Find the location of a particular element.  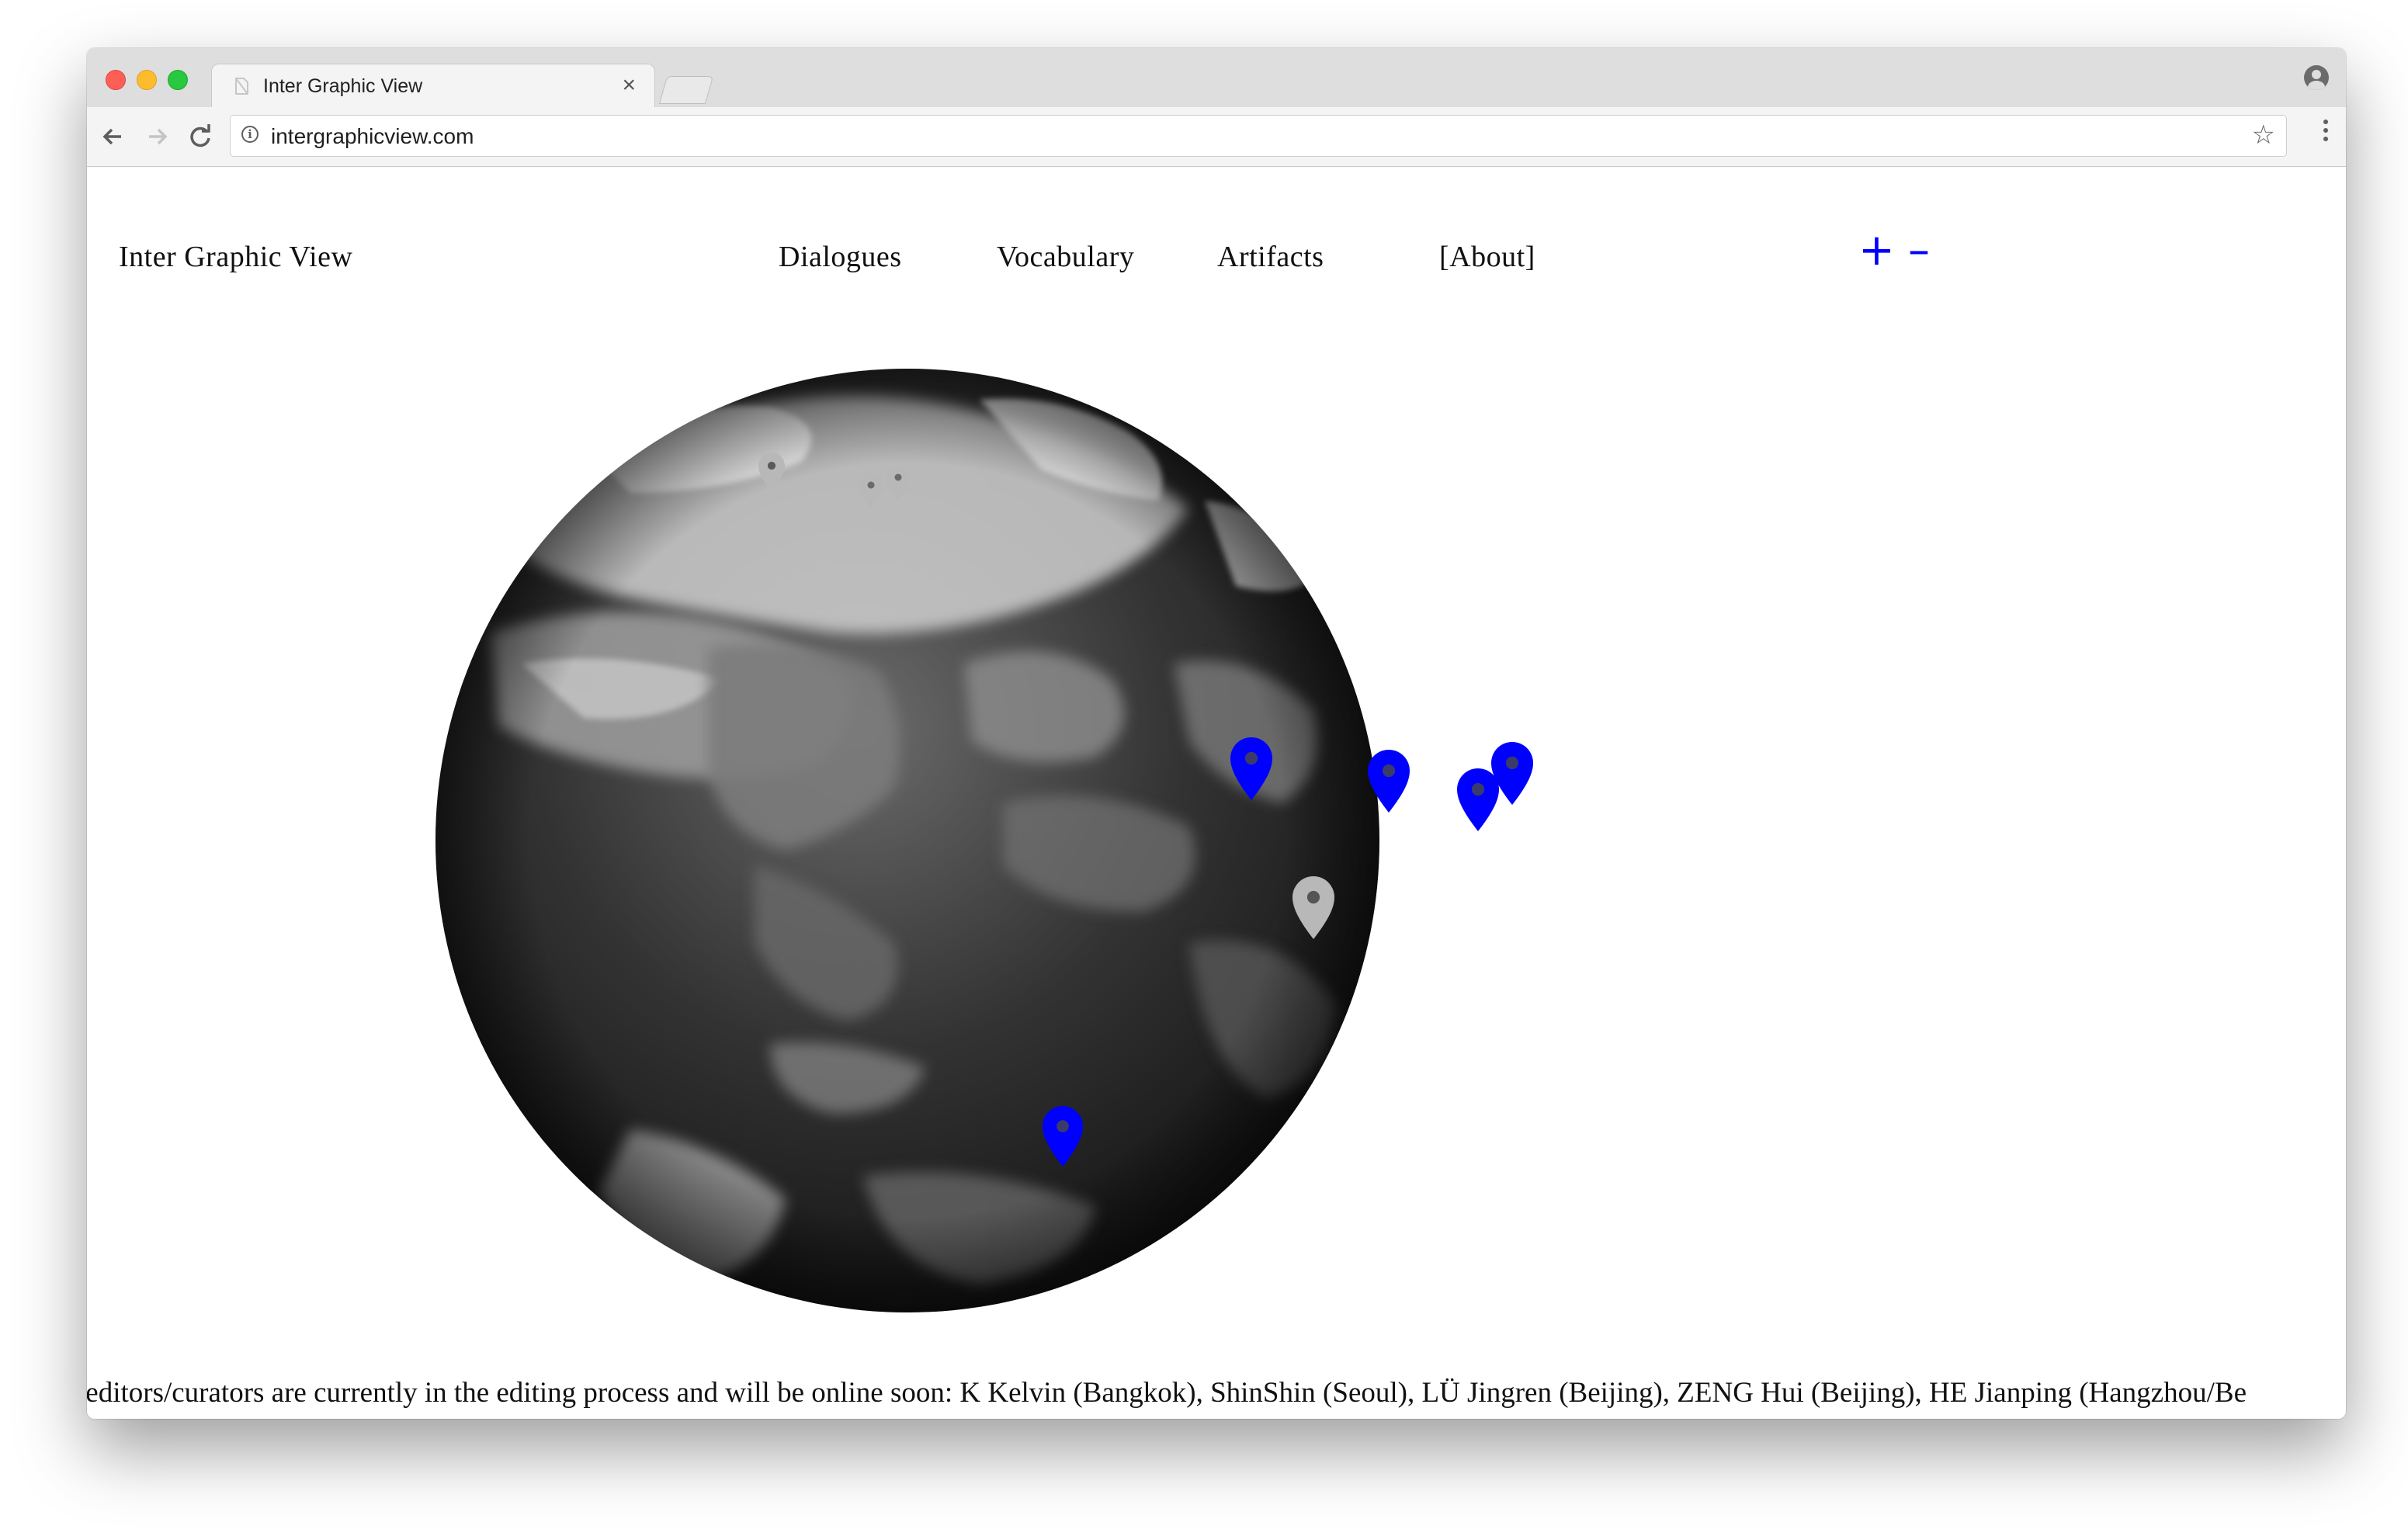

reload-icon is located at coordinates (201, 136).